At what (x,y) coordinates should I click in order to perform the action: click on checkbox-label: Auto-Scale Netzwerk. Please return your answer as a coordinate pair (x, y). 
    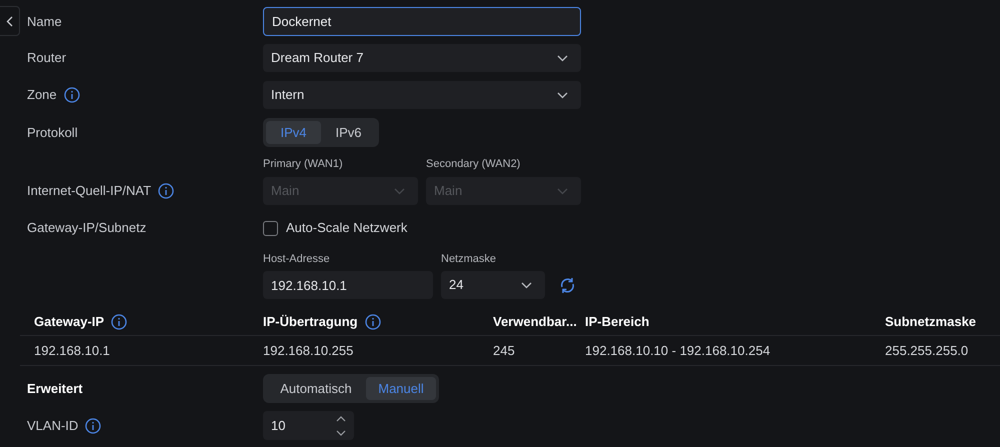
    Looking at the image, I should click on (347, 228).